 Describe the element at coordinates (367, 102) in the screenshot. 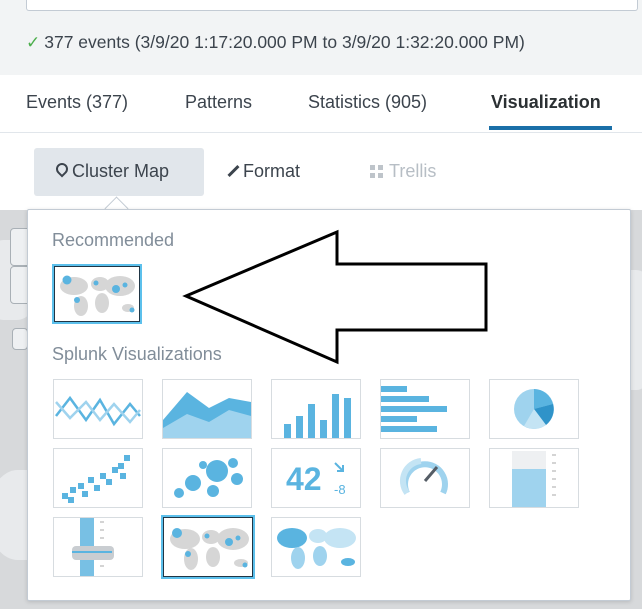

I see `tab-statistics: Statistics (905)` at that location.